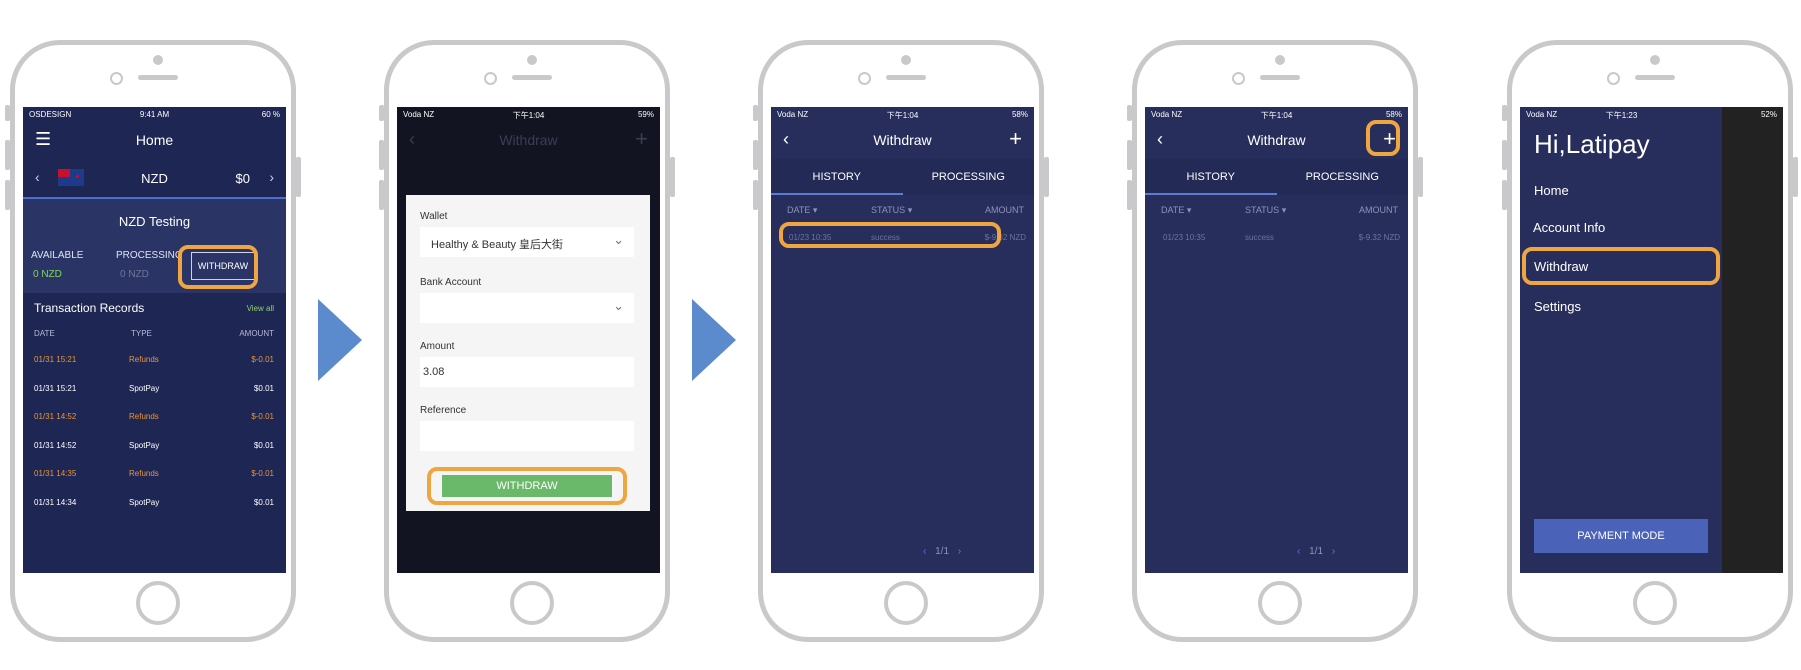 This screenshot has width=1801, height=670. What do you see at coordinates (263, 502) in the screenshot?
I see `record-amount: $0.01` at bounding box center [263, 502].